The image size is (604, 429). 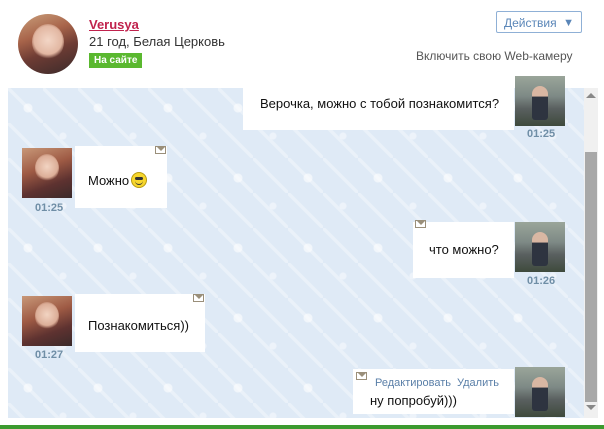 I want to click on online-status-badge: На сайте, so click(x=116, y=60).